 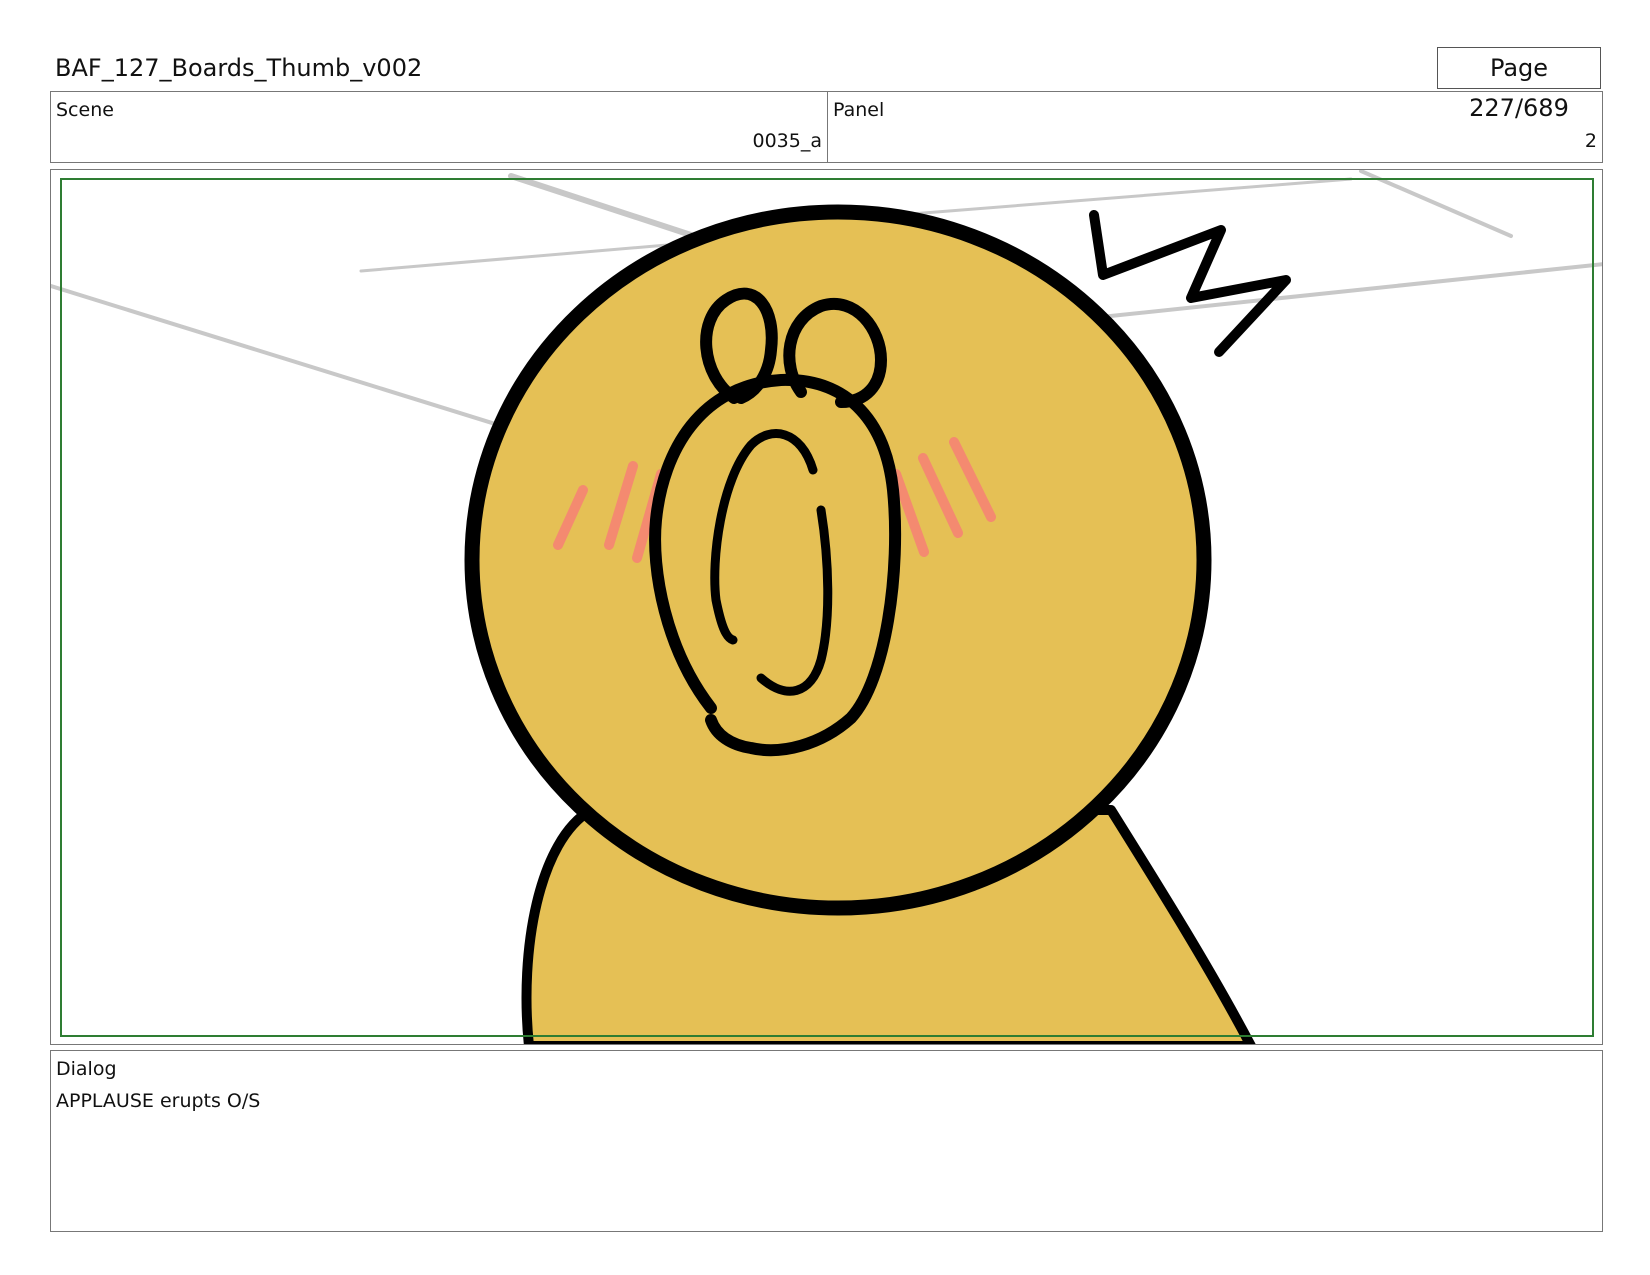 What do you see at coordinates (86, 1069) in the screenshot?
I see `dialog-label: Dialog` at bounding box center [86, 1069].